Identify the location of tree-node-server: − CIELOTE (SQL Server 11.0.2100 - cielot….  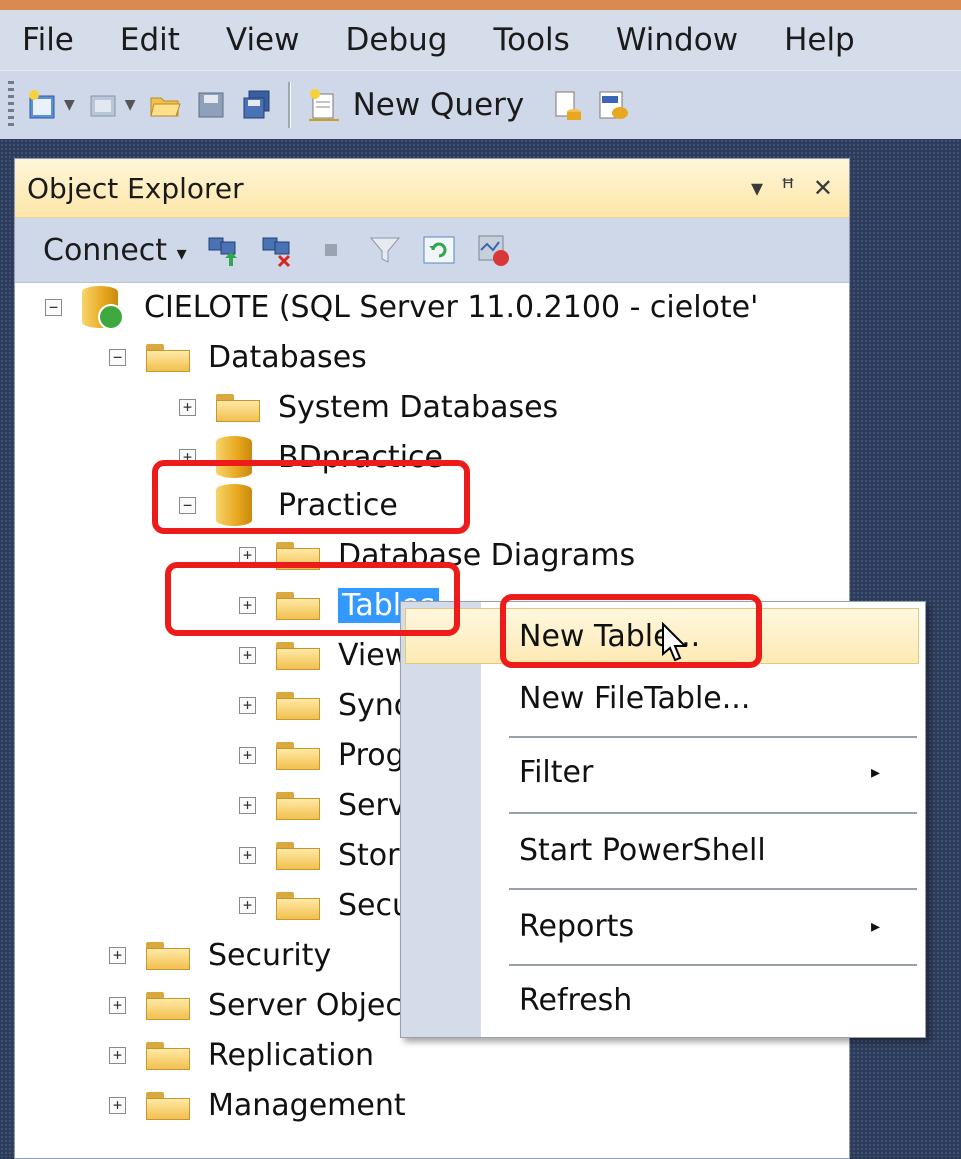
(401, 307).